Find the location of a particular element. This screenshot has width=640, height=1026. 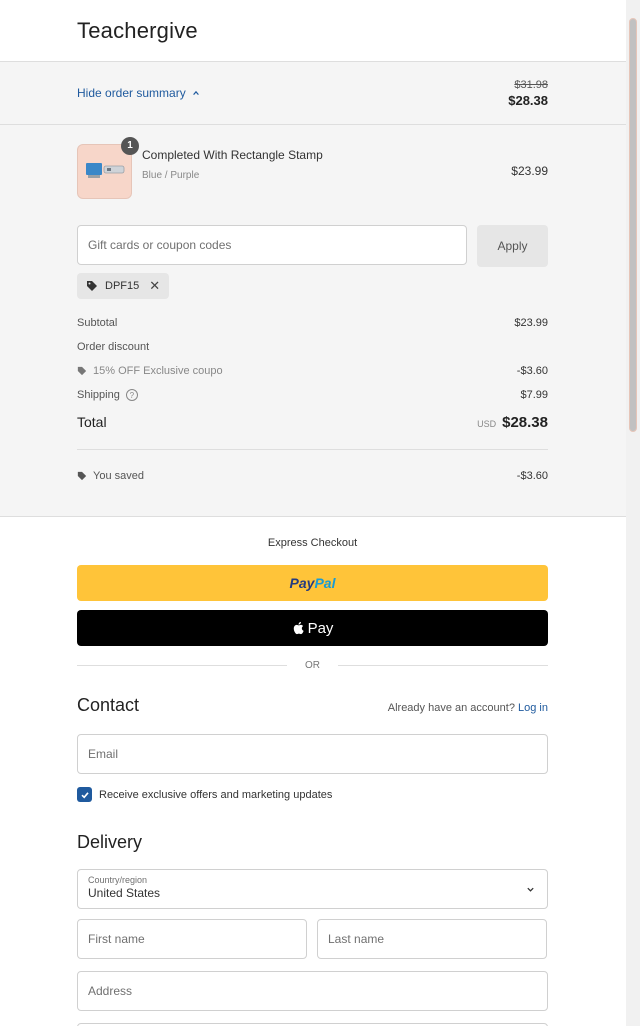

coupon-row: Apply is located at coordinates (312, 246).